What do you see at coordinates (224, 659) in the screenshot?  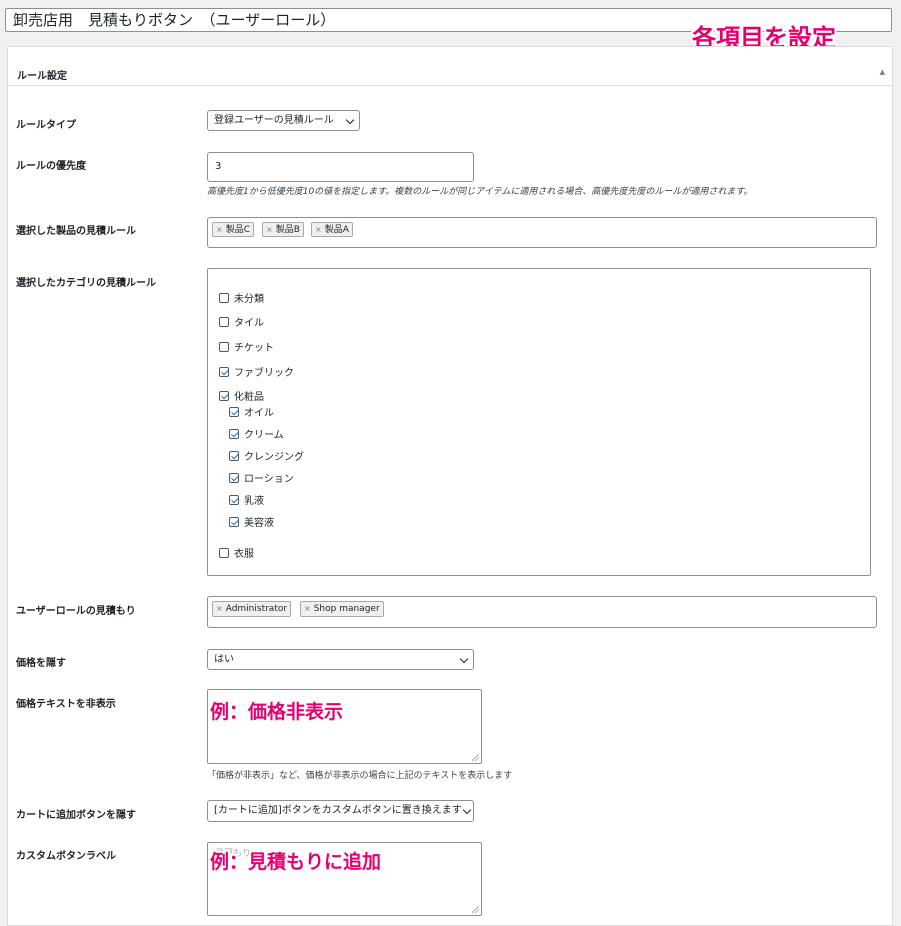 I see `hide-price-value: はい` at bounding box center [224, 659].